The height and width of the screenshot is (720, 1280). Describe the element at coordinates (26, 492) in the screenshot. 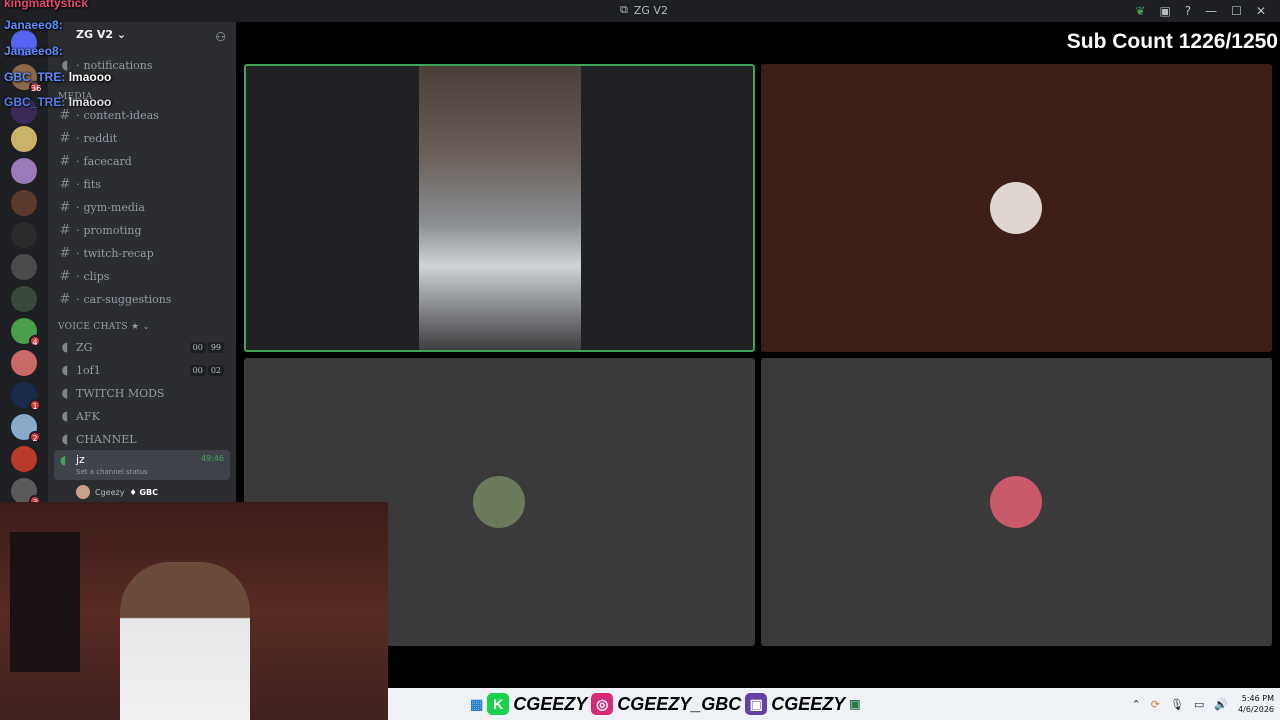

I see `server-icon: 3` at that location.